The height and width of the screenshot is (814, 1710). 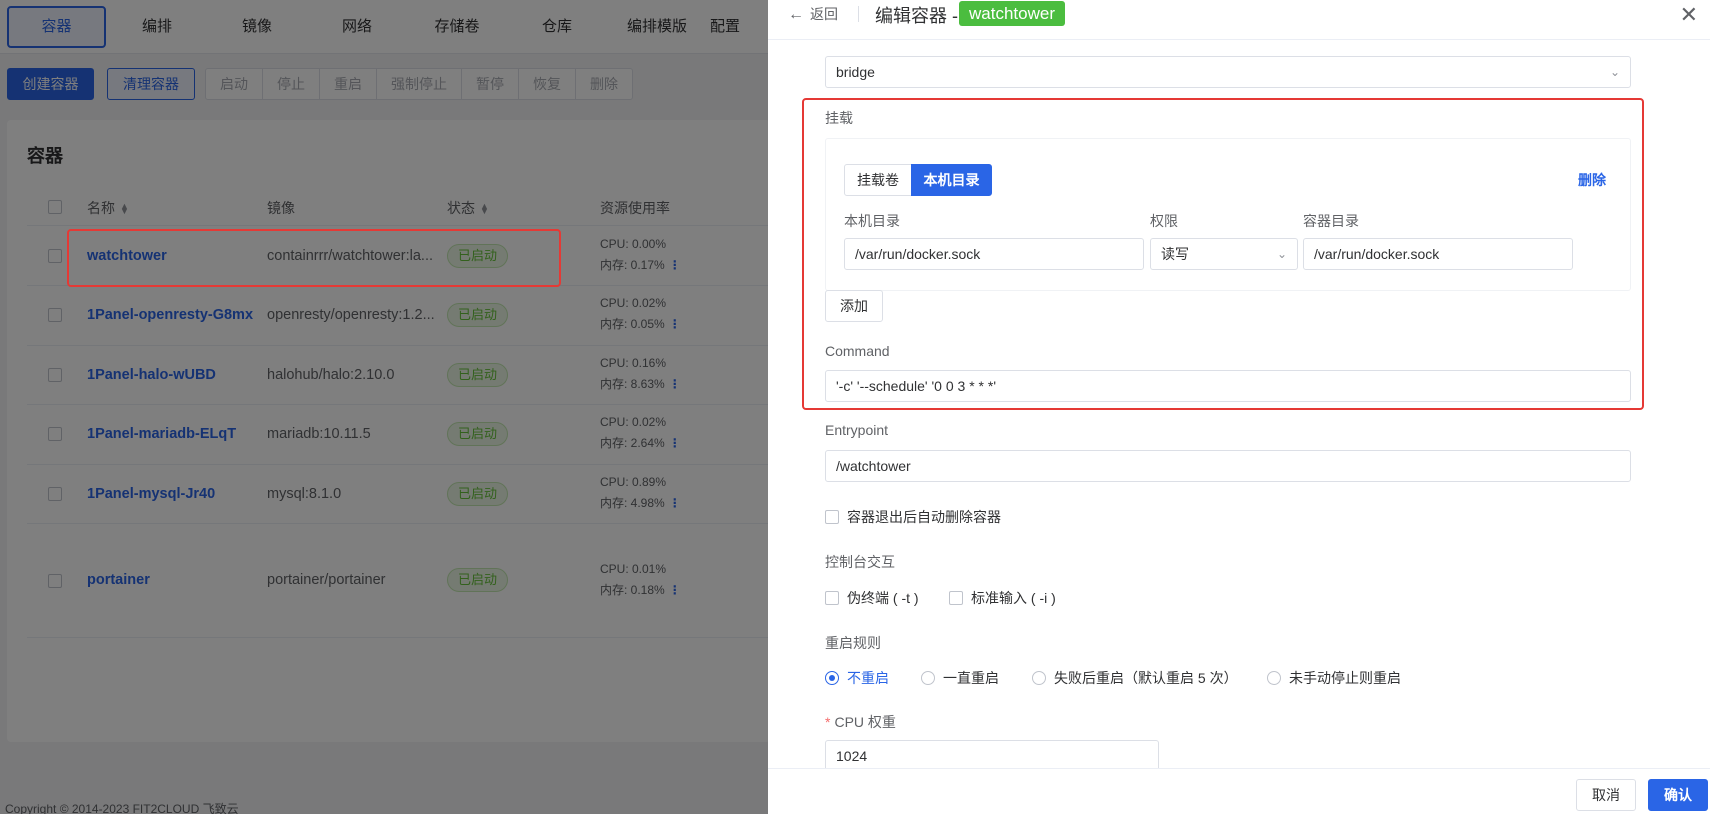 What do you see at coordinates (839, 118) in the screenshot?
I see `mount-label: 挂载` at bounding box center [839, 118].